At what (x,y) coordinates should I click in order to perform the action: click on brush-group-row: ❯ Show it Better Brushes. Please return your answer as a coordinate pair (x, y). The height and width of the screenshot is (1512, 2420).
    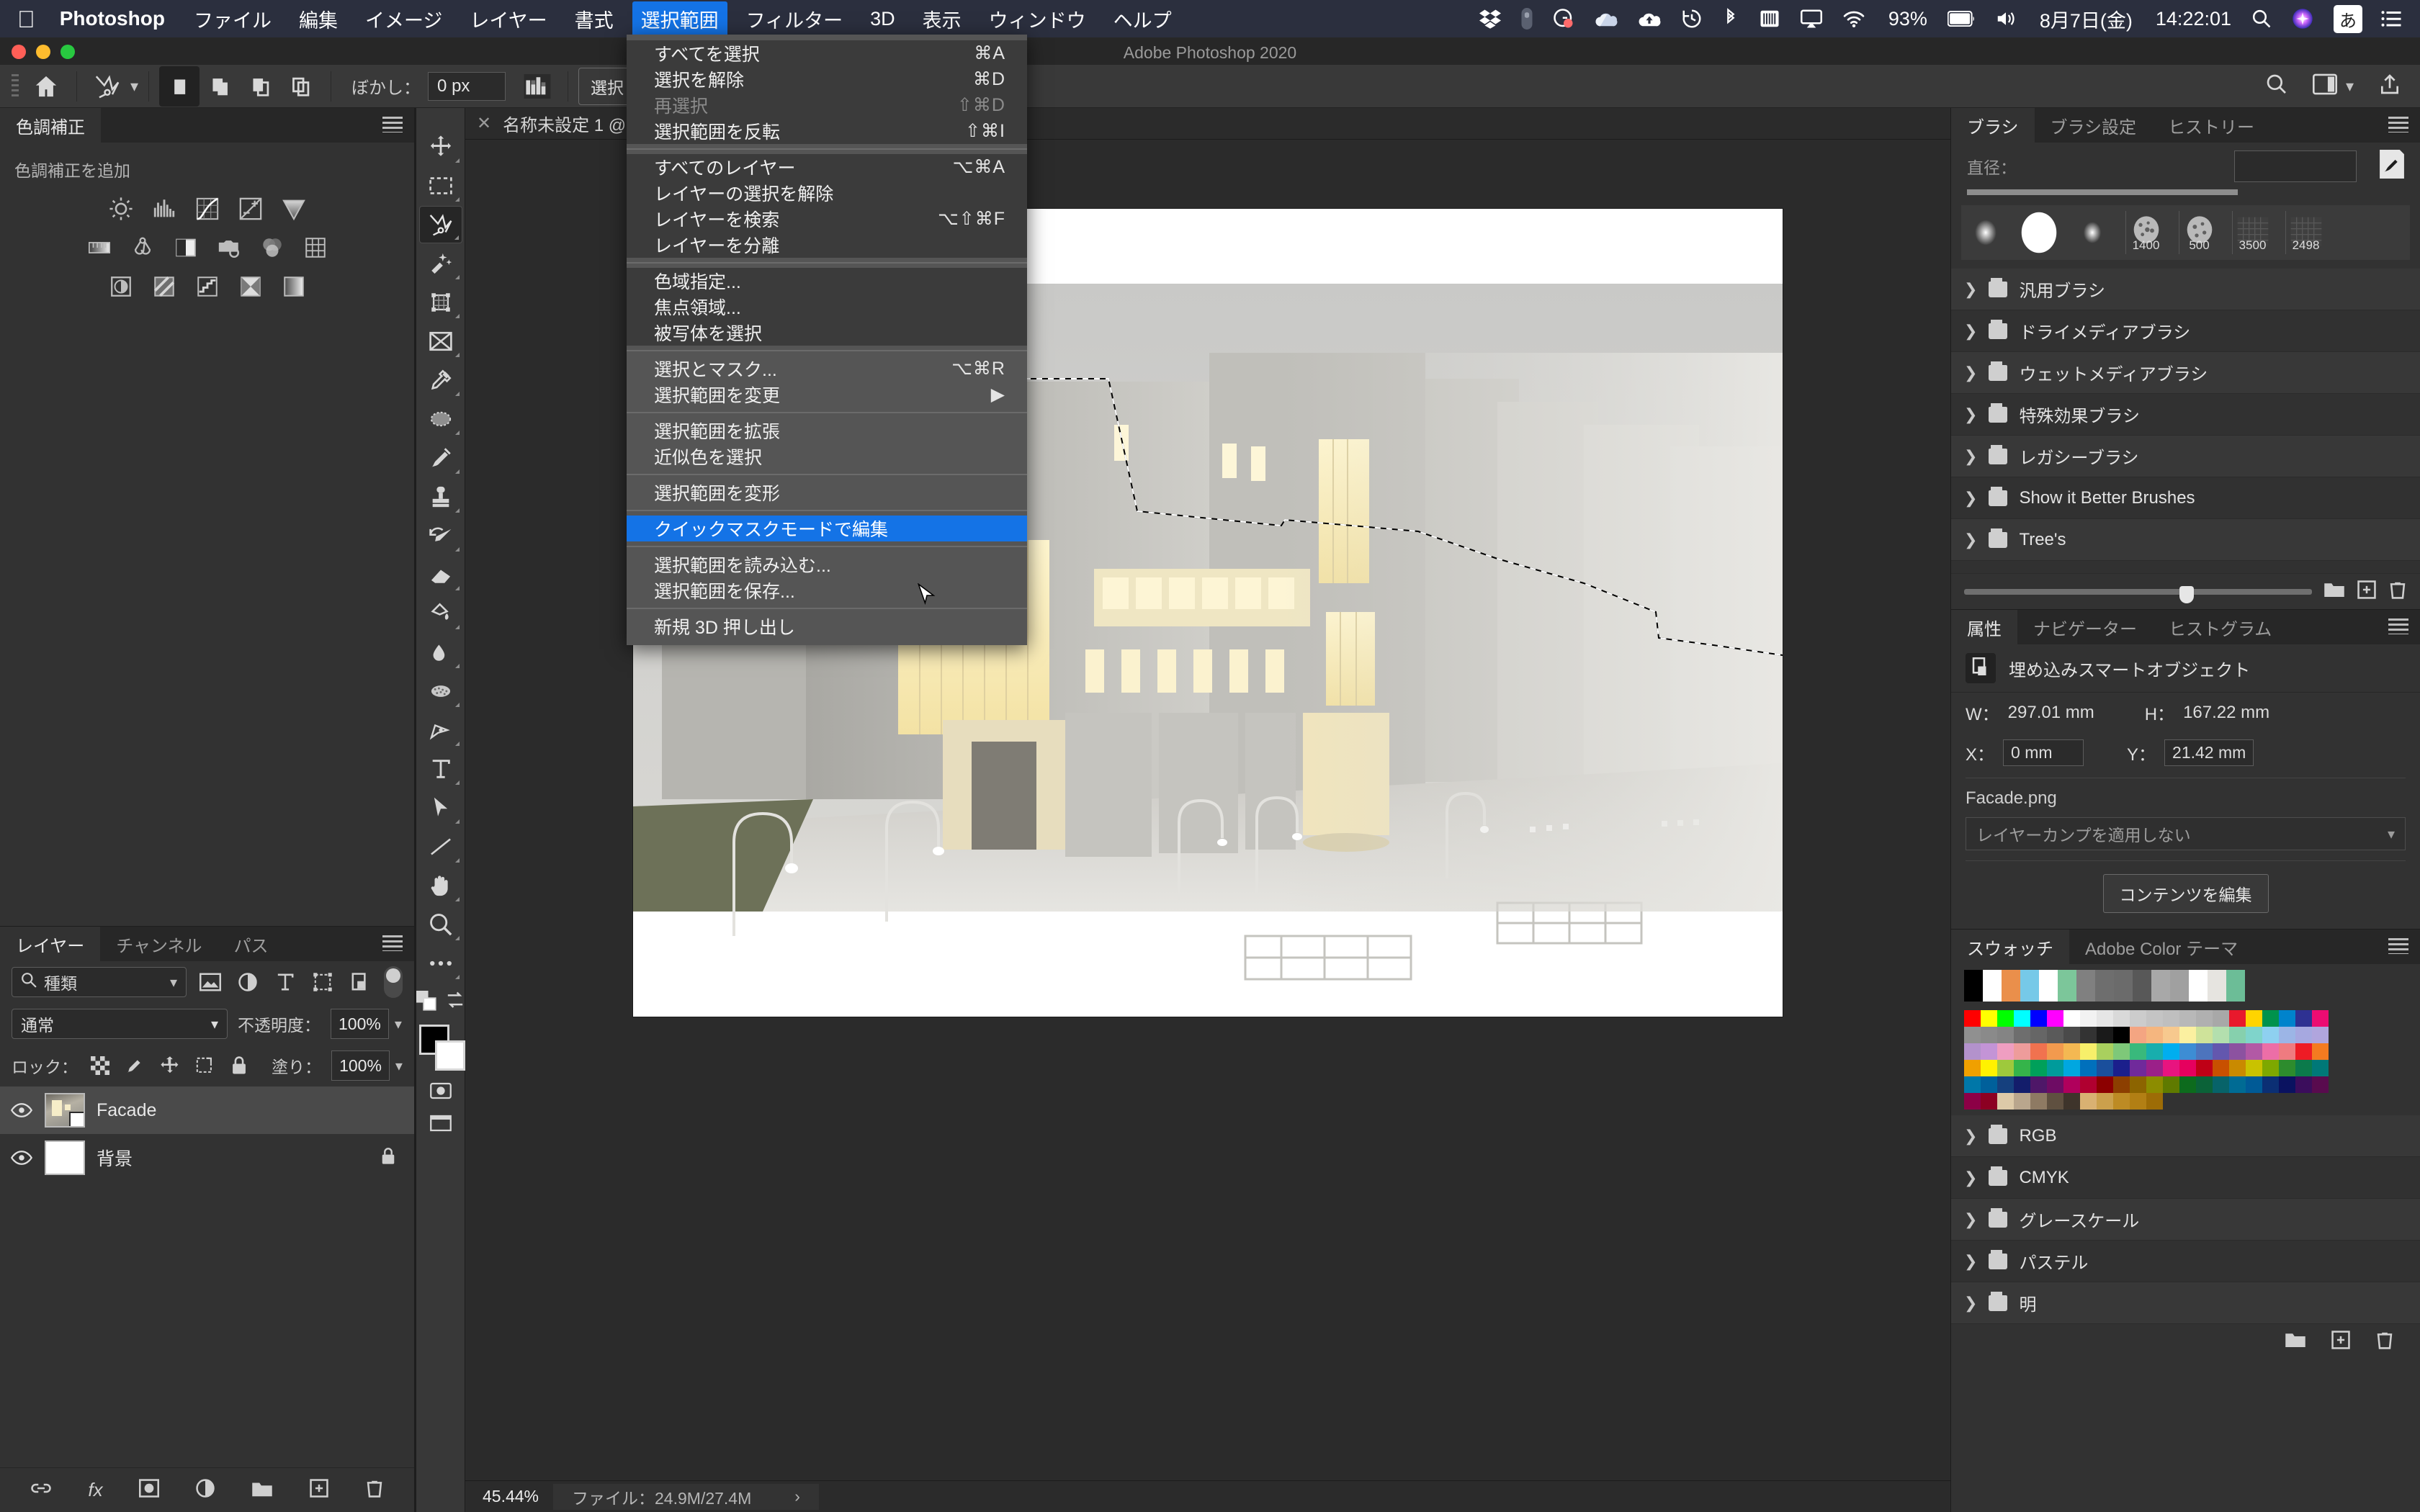
    Looking at the image, I should click on (2185, 498).